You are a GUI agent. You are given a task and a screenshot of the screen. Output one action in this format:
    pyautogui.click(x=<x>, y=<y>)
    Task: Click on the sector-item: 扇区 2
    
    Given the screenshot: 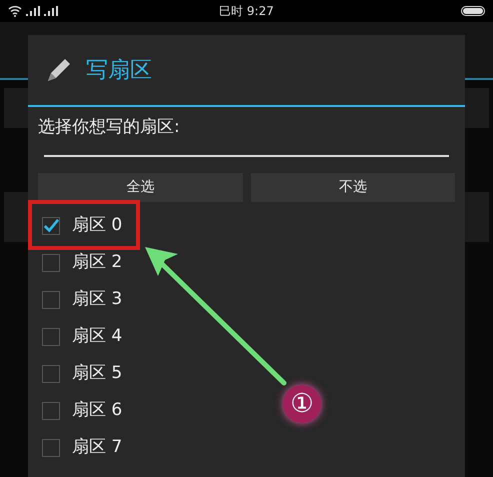 What is the action you would take?
    pyautogui.click(x=82, y=263)
    